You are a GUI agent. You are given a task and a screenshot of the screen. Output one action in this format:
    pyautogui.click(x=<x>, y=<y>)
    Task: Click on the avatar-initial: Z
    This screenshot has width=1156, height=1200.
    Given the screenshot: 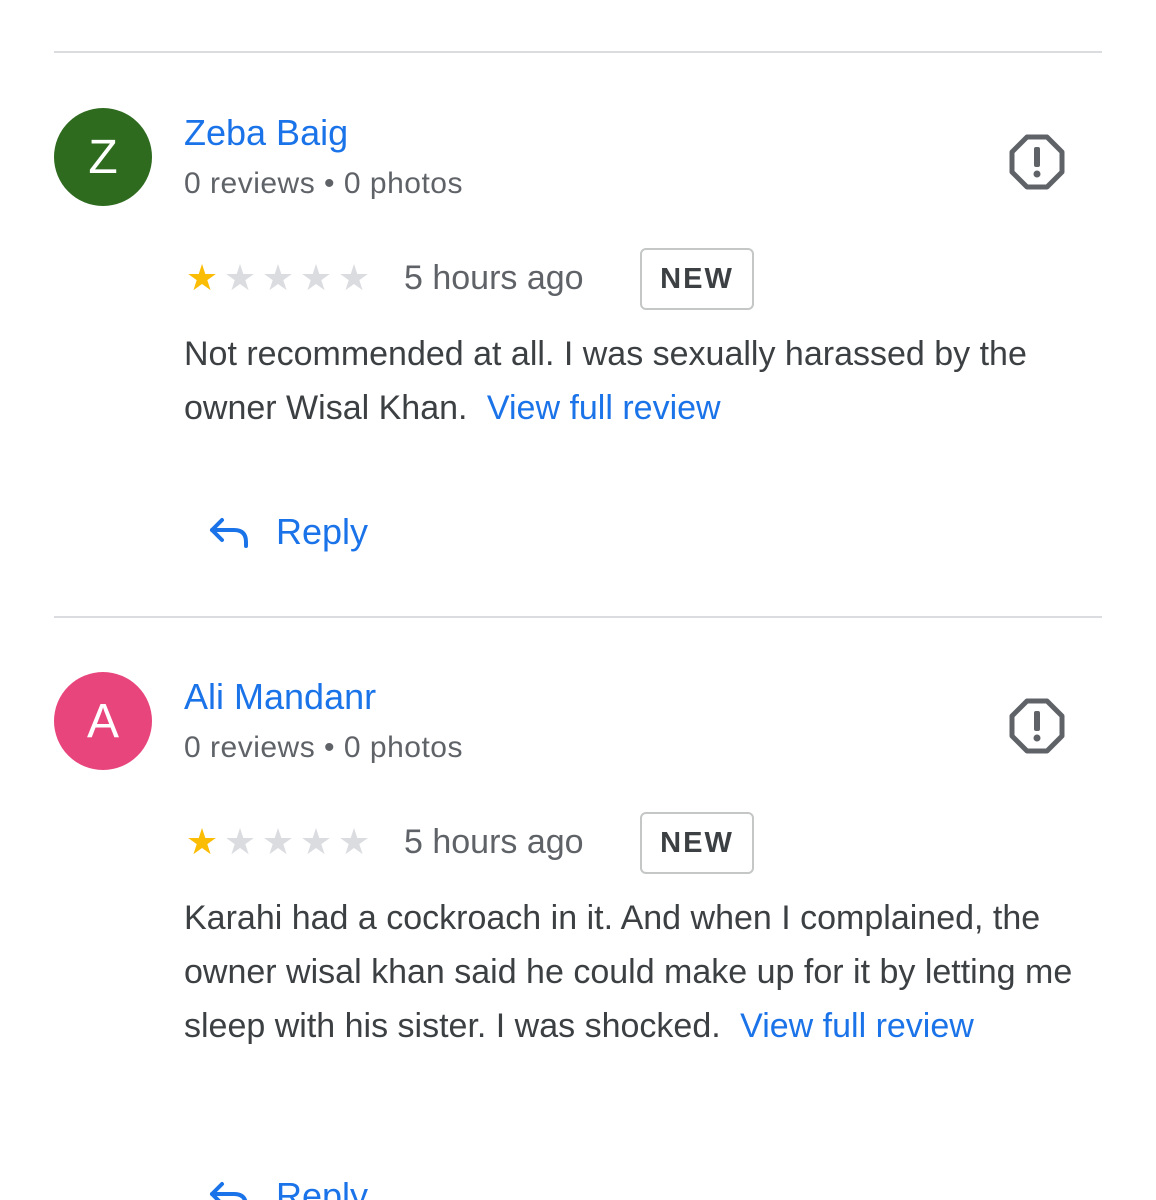 What is the action you would take?
    pyautogui.click(x=103, y=157)
    